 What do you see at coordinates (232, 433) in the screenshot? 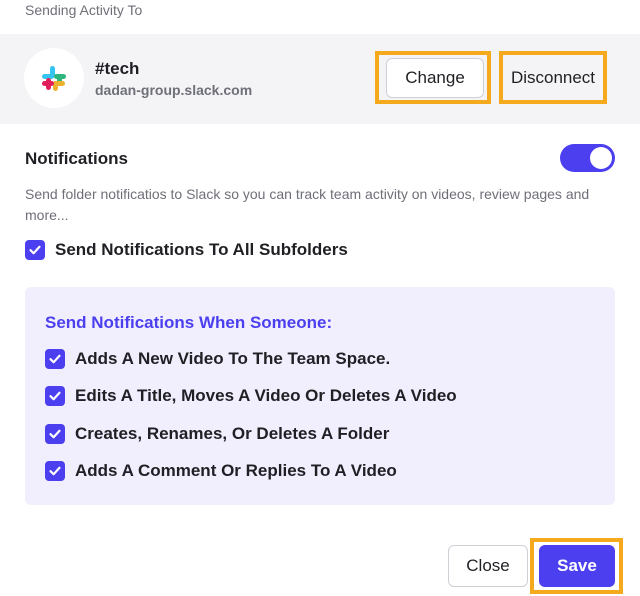
I see `event-label: Creates, Renames, Or Deletes A Folder` at bounding box center [232, 433].